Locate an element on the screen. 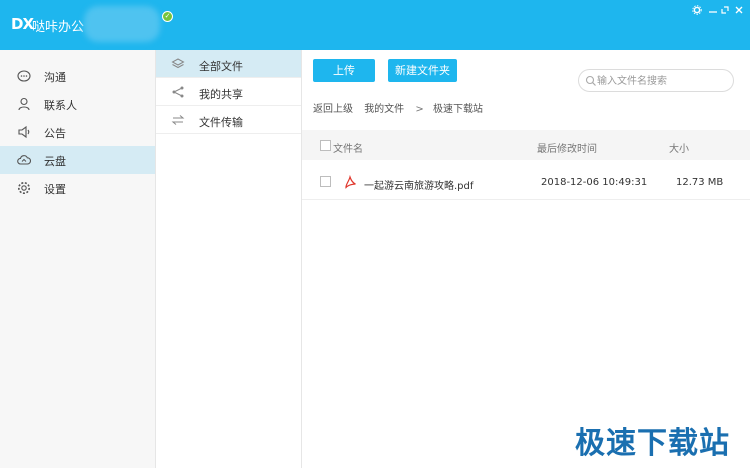 The width and height of the screenshot is (750, 468). breadcrumb-current: 极速下载站 is located at coordinates (457, 109).